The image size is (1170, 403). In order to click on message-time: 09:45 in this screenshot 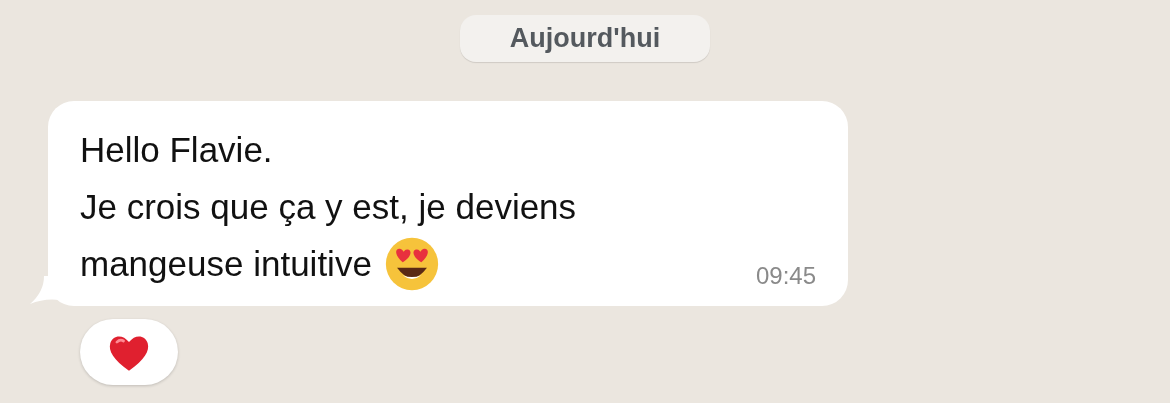, I will do `click(785, 276)`.